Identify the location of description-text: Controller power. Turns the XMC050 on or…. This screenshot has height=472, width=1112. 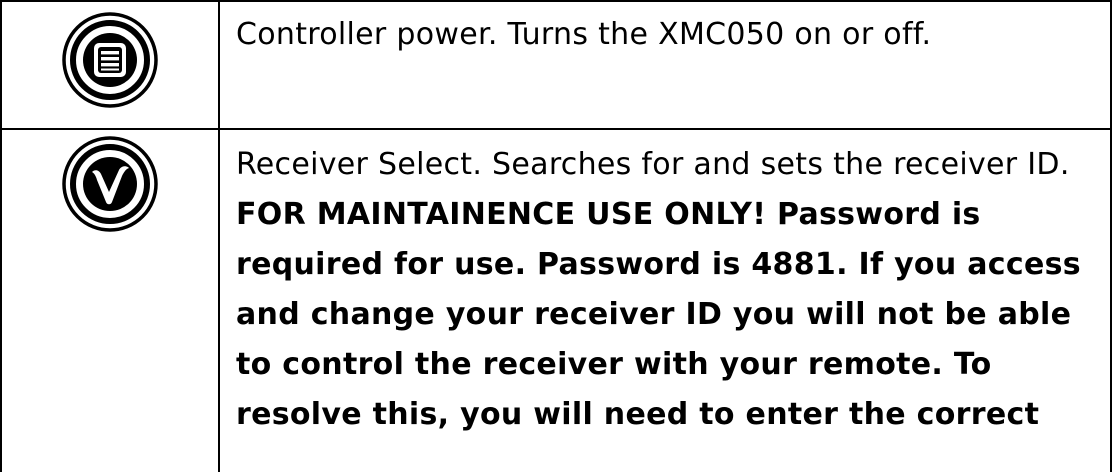
(584, 34).